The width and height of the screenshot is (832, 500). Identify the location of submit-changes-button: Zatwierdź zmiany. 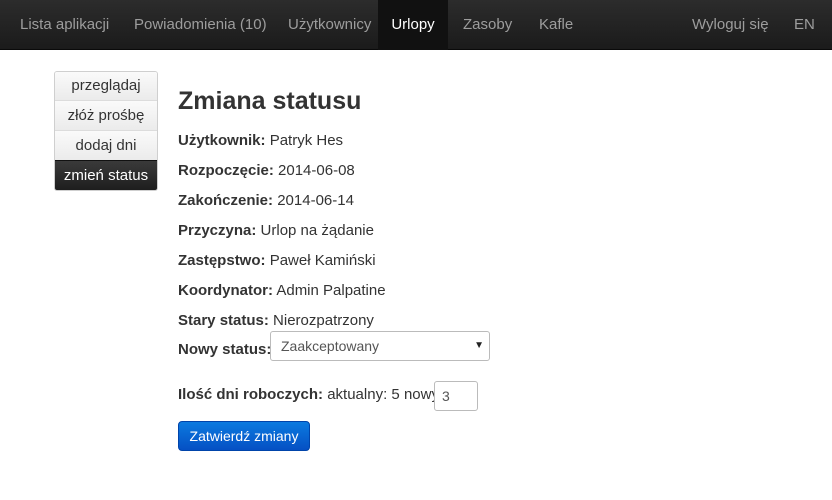
(244, 436).